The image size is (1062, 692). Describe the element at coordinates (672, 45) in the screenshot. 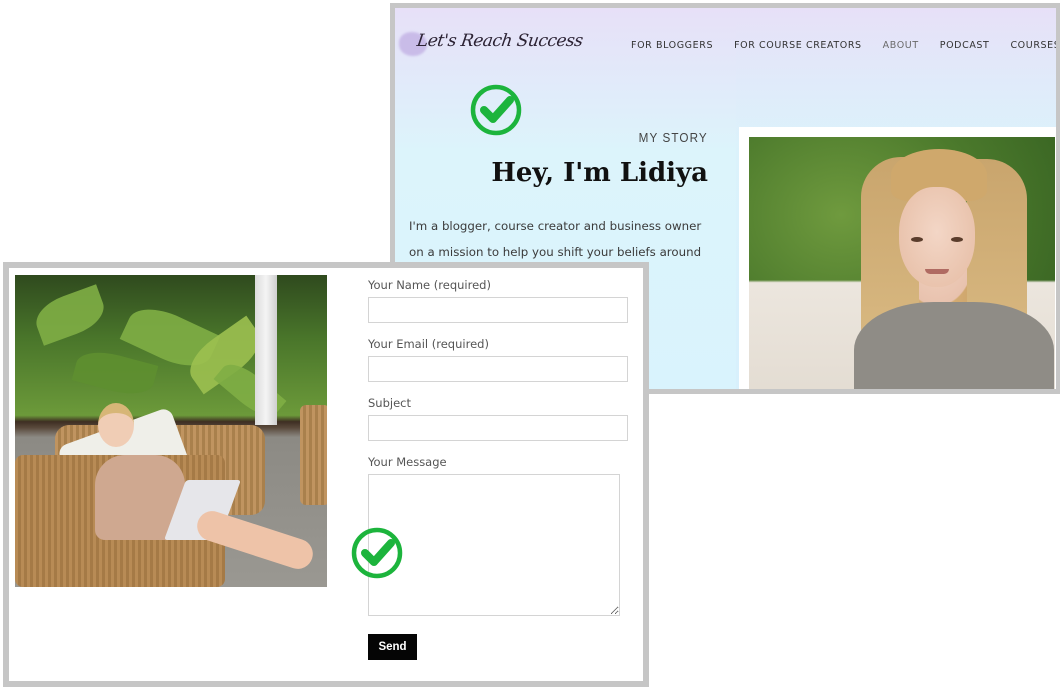

I see `nav-for-bloggers: FOR BLOGGERS` at that location.